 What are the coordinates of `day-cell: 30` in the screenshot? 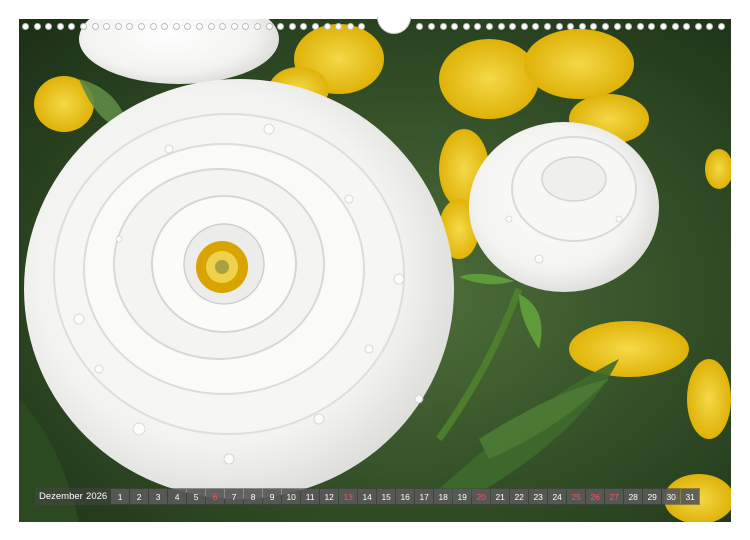 It's located at (671, 496).